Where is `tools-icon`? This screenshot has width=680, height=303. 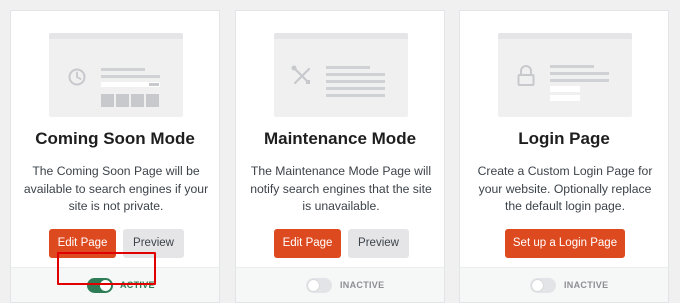 tools-icon is located at coordinates (301, 75).